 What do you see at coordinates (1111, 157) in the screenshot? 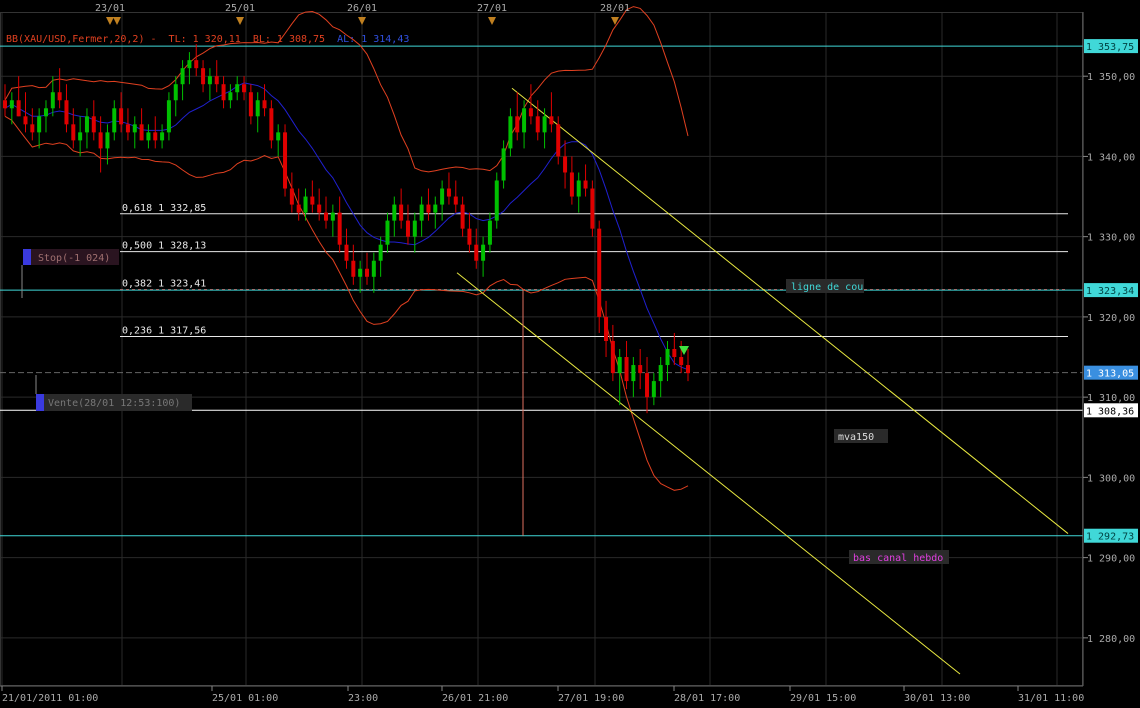
I see `y-tick-label: 1 340,00` at bounding box center [1111, 157].